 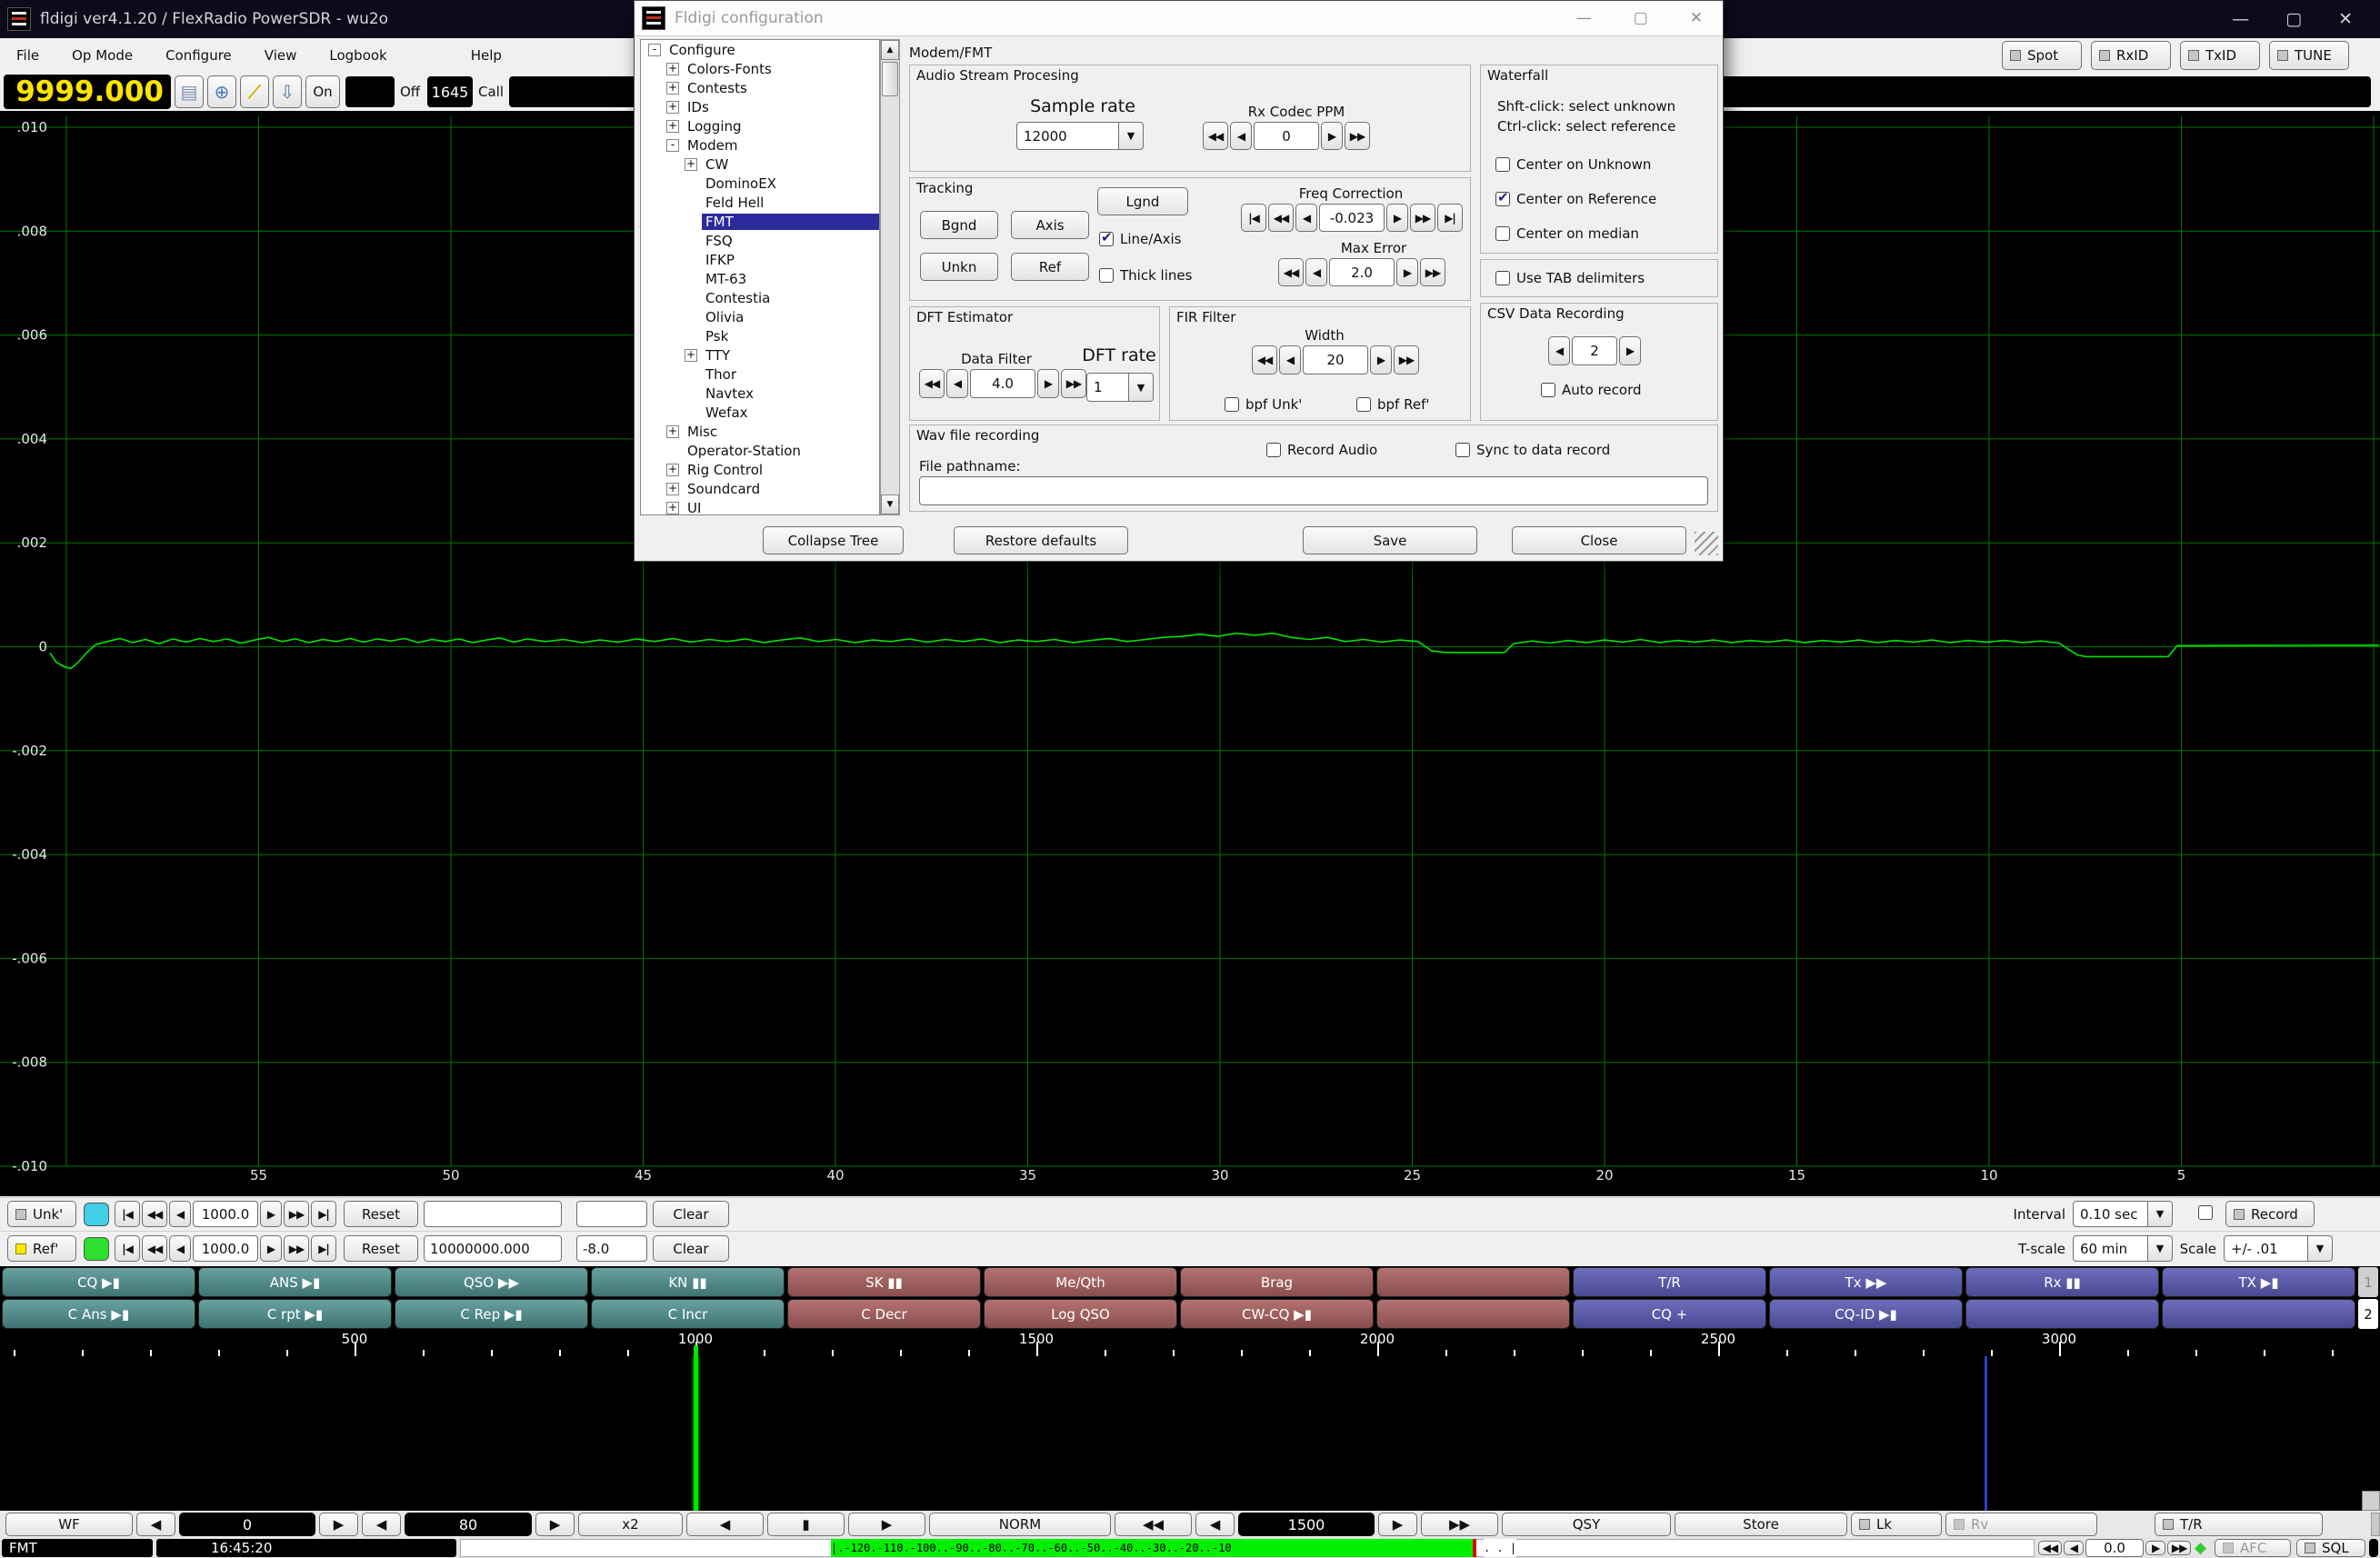 What do you see at coordinates (1393, 404) in the screenshot?
I see `bpf-ref-checkbox: bpf Ref'` at bounding box center [1393, 404].